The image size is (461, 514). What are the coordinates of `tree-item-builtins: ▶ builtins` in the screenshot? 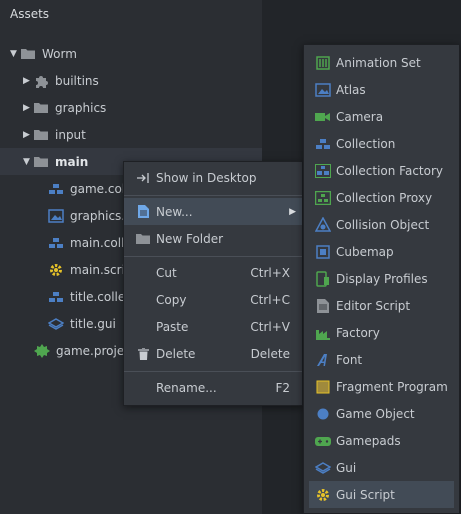 It's located at (61, 80).